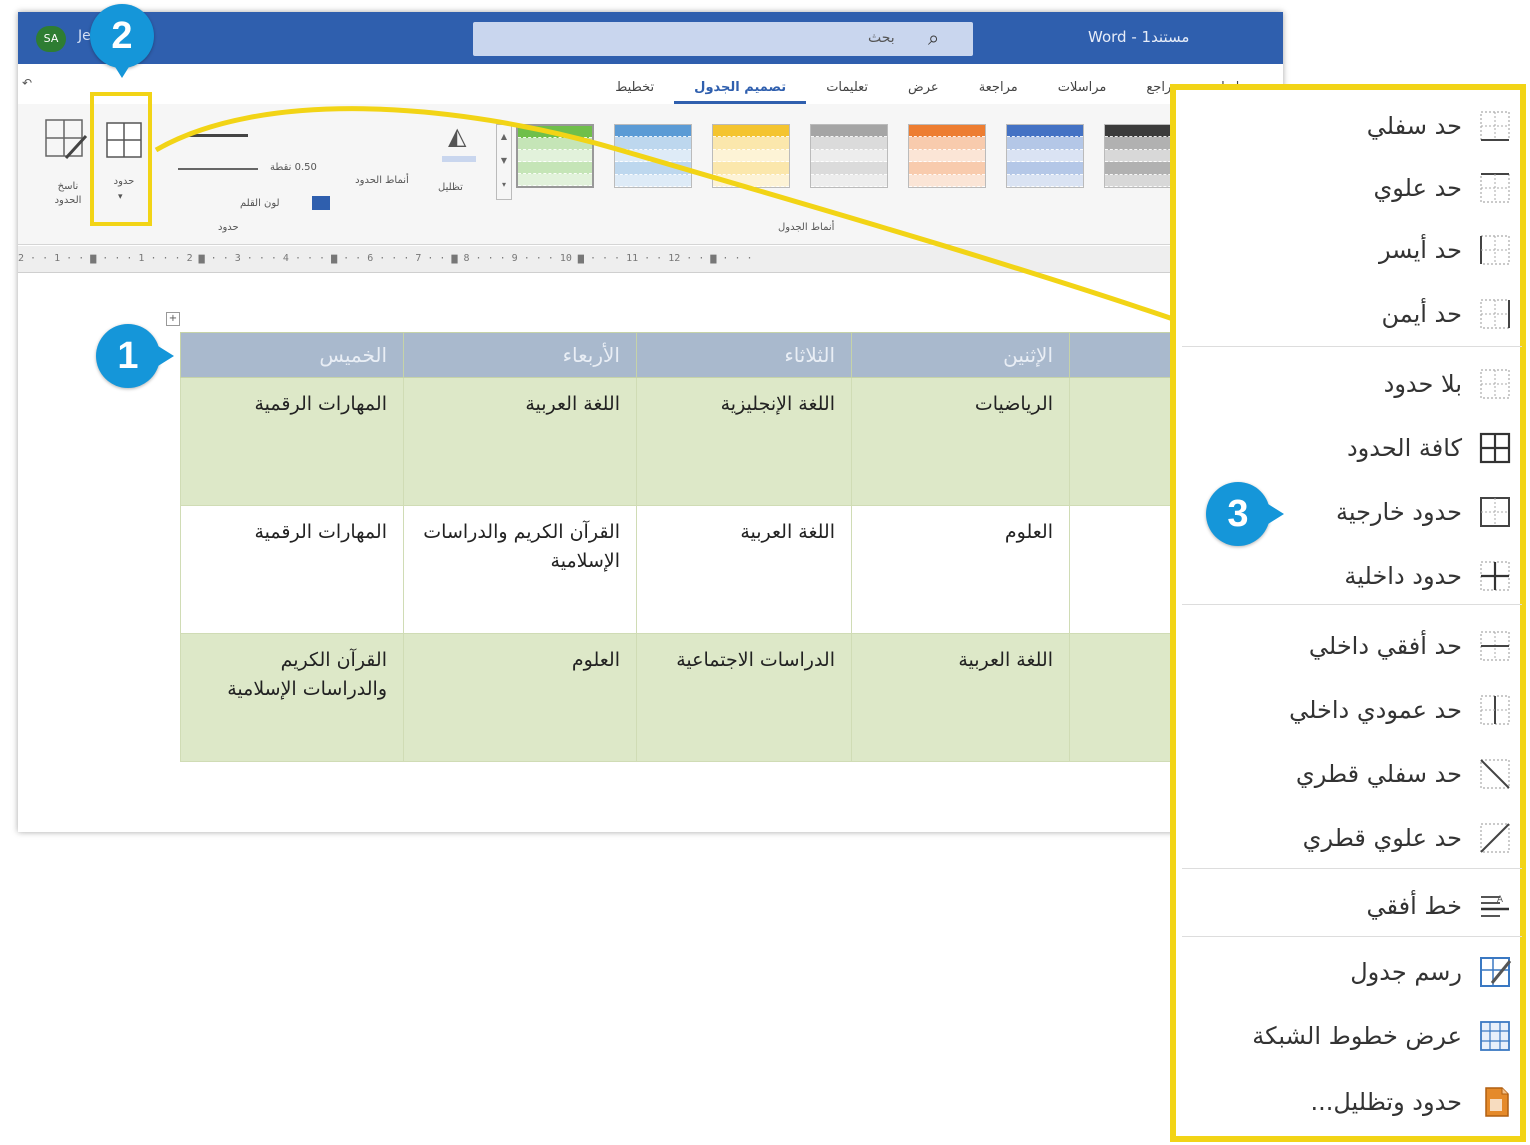 This screenshot has height=1145, width=1530. I want to click on all-borders-icon, so click(1495, 448).